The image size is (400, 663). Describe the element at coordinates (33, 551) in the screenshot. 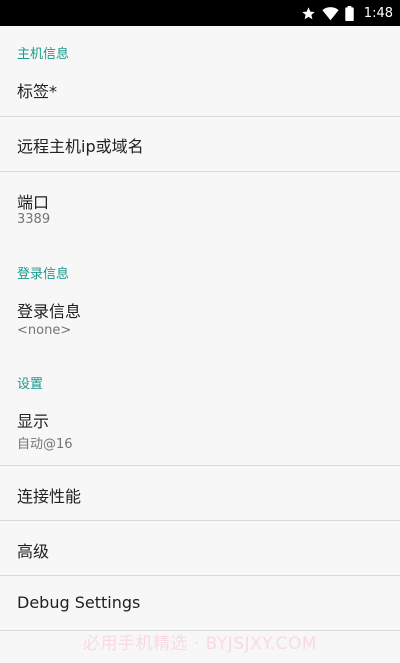

I see `pref-advanced-title: 高级` at that location.